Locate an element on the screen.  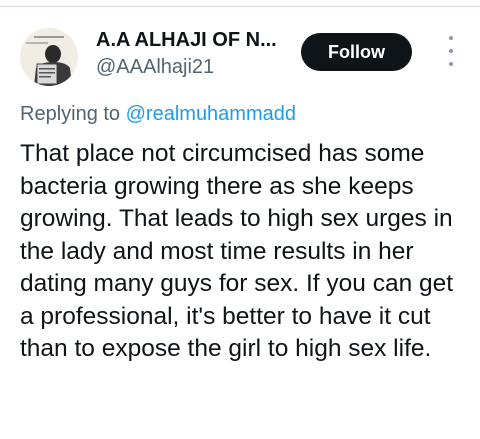
more-vertical-icon is located at coordinates (451, 51).